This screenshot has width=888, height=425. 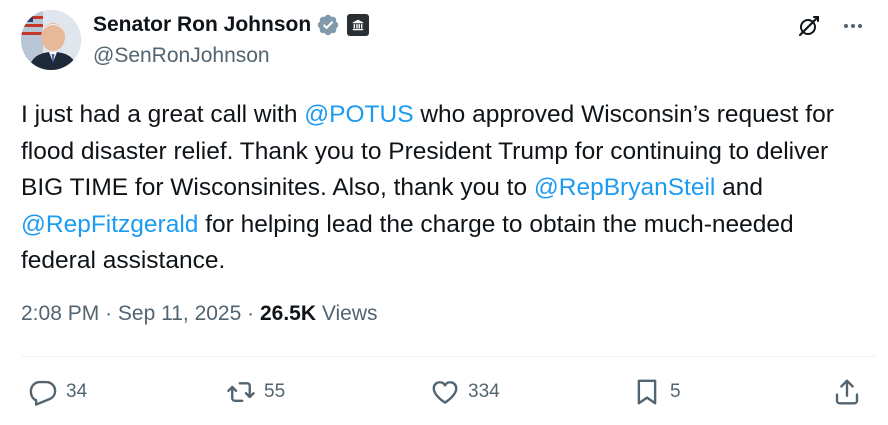 I want to click on reply-icon, so click(x=43, y=393).